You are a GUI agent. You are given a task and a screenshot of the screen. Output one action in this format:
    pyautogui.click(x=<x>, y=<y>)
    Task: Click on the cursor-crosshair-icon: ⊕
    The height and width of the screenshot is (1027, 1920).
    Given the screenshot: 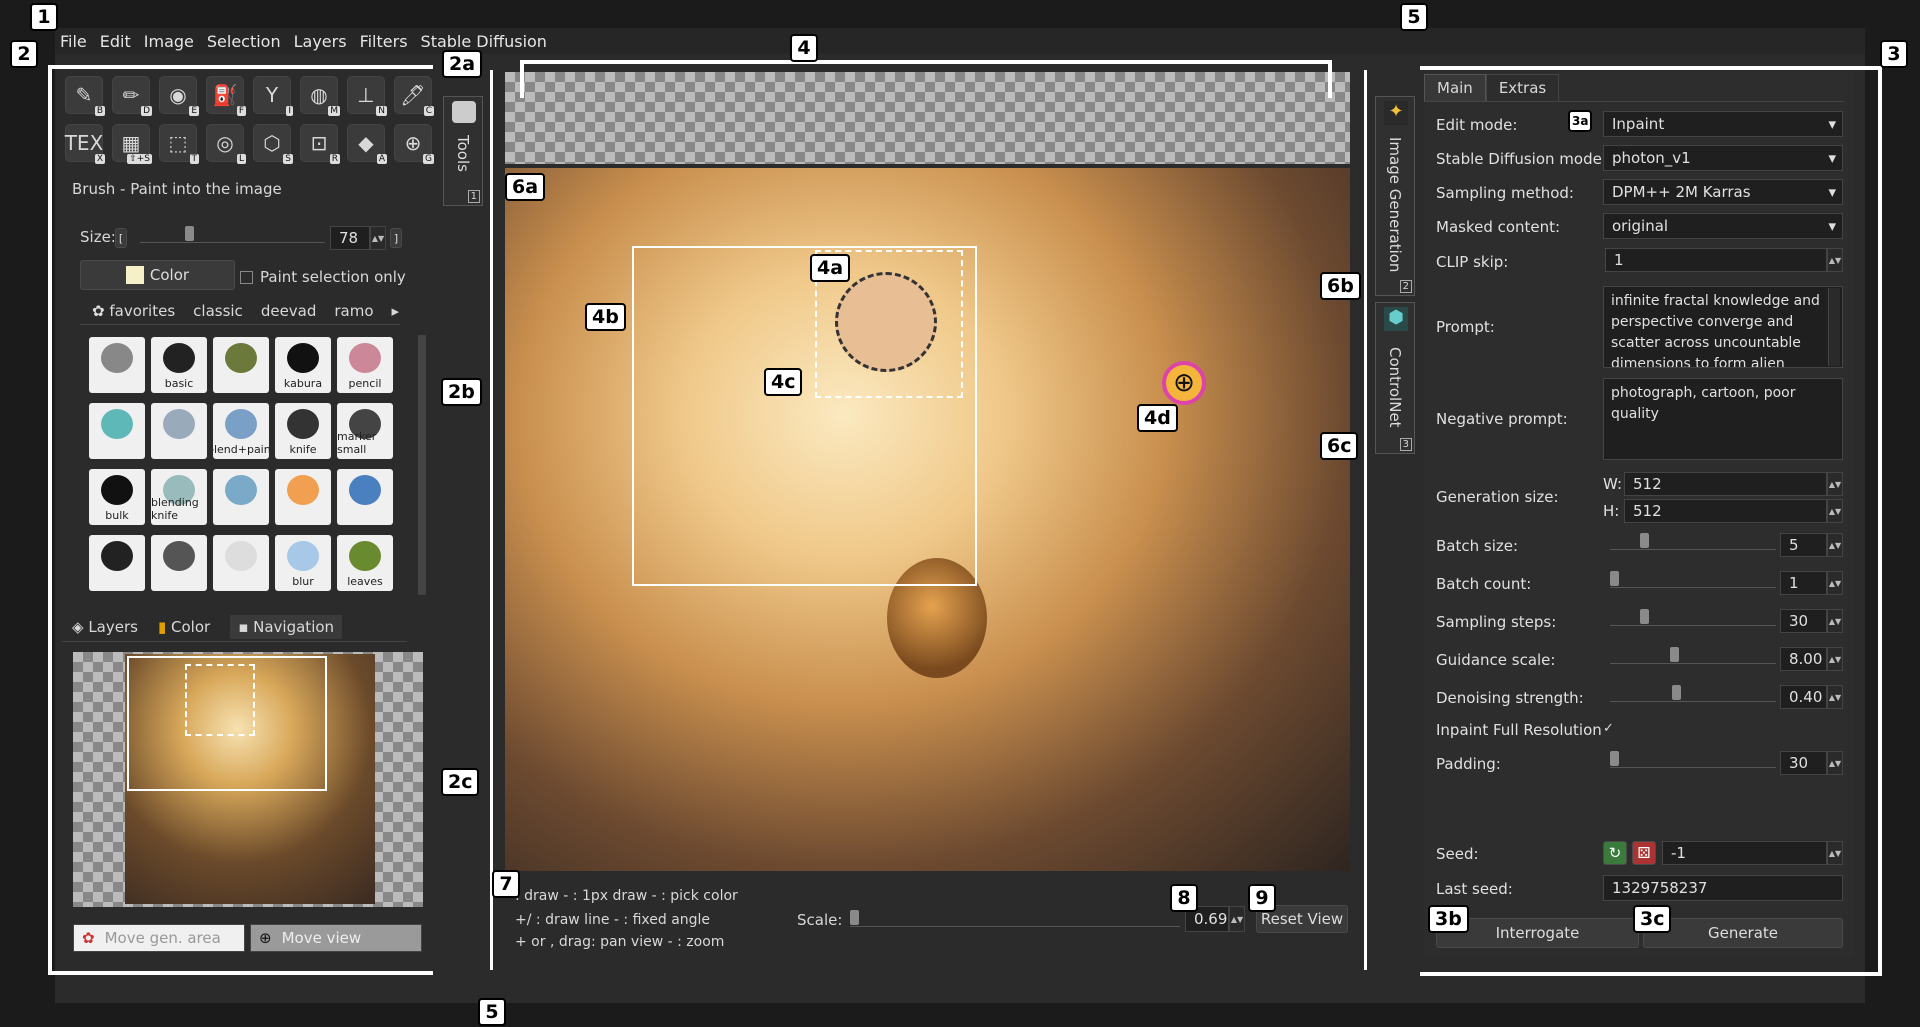 What is the action you would take?
    pyautogui.click(x=1184, y=383)
    